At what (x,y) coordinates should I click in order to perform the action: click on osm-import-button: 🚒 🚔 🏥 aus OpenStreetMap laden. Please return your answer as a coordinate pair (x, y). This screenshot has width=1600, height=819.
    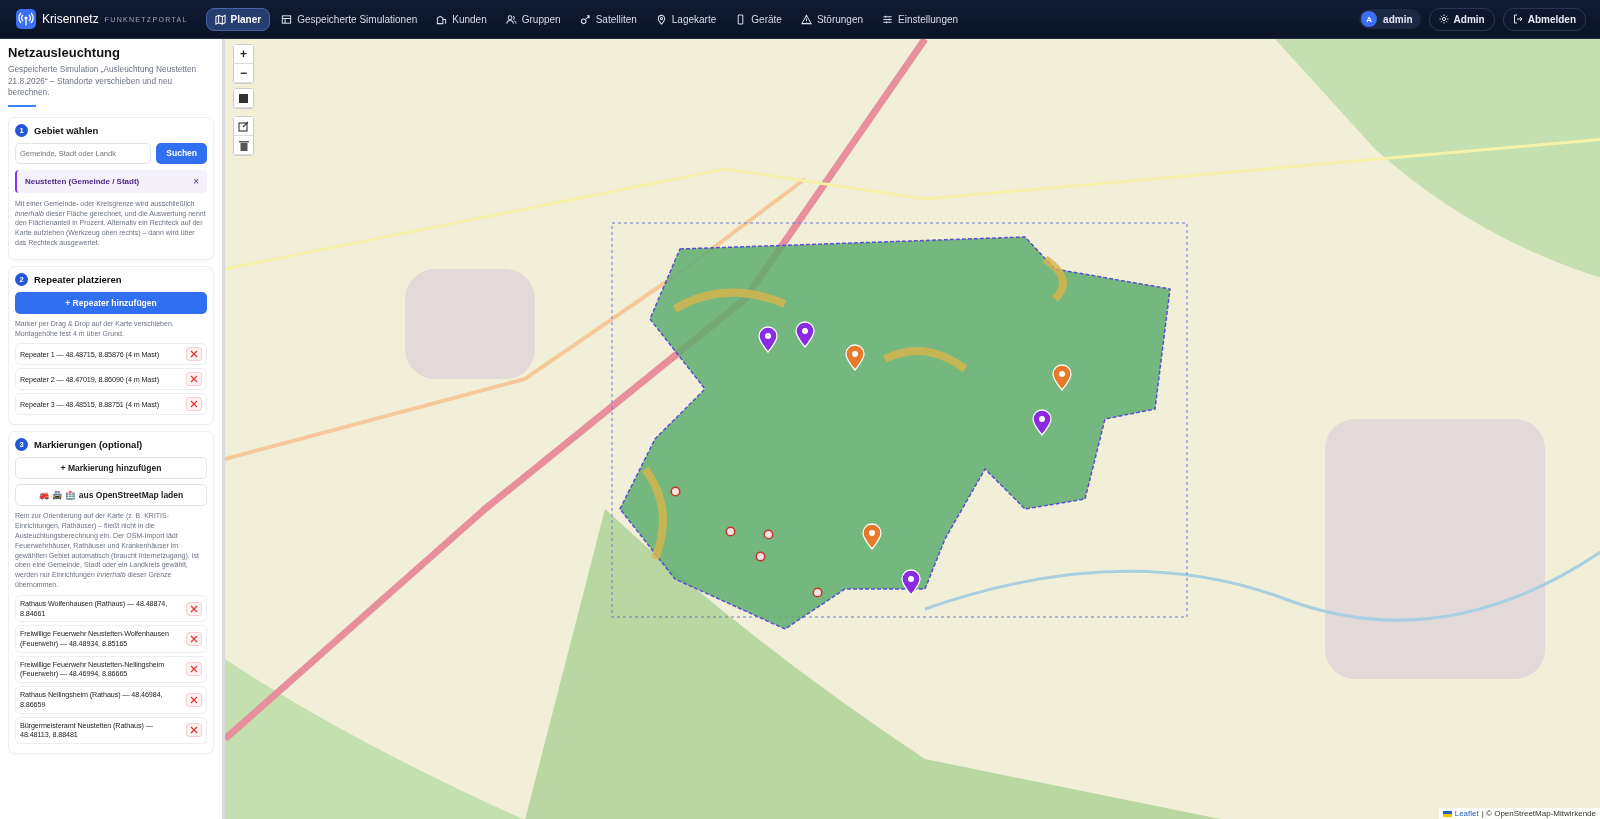
    Looking at the image, I should click on (111, 495).